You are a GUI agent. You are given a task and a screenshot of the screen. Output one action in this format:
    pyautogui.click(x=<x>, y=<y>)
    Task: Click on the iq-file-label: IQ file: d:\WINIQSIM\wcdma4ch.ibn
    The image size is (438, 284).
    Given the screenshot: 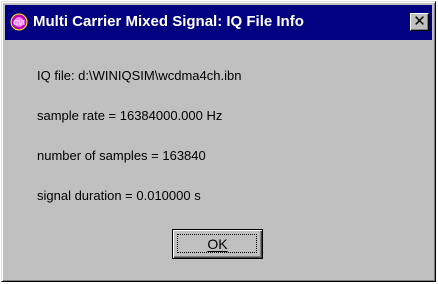 What is the action you would take?
    pyautogui.click(x=139, y=75)
    